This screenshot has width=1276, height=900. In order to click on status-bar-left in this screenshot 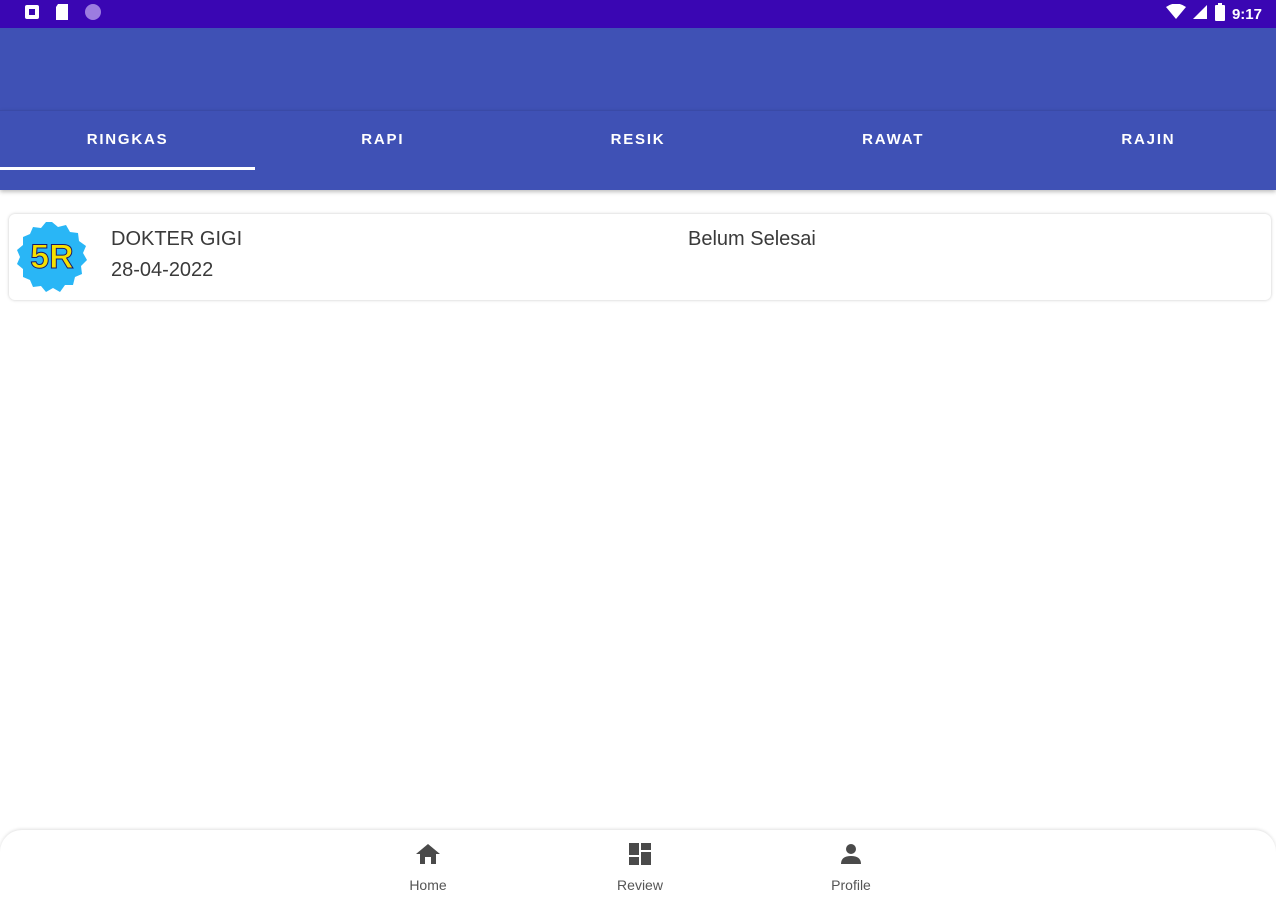, I will do `click(63, 14)`.